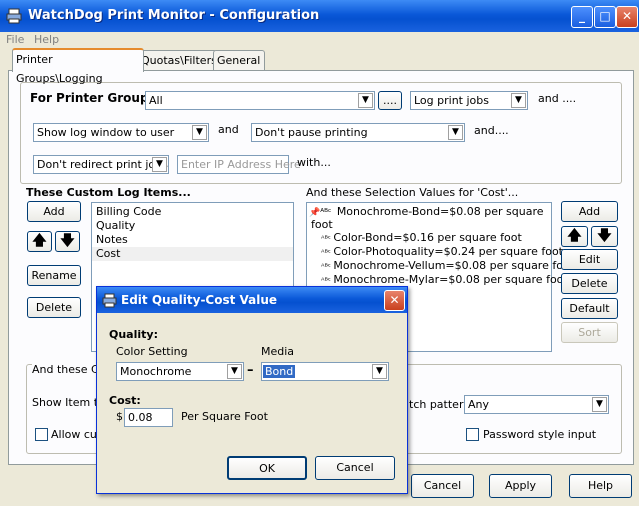  Describe the element at coordinates (152, 351) in the screenshot. I see `color-setting-label: Color Setting` at that location.